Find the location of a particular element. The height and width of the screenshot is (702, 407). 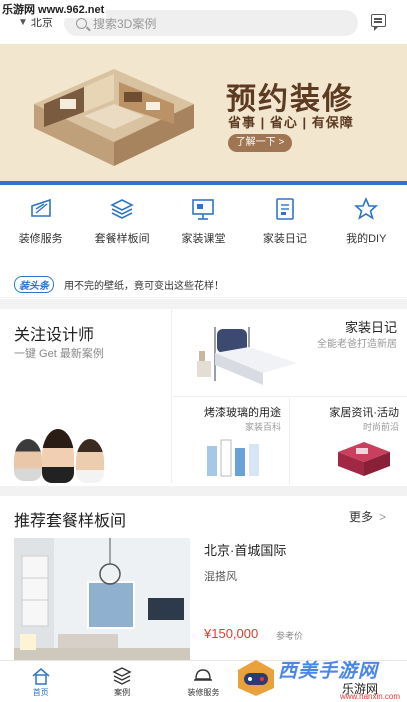

glass-article-card: 烤漆玻璃的用途 家装百科 is located at coordinates (231, 441).